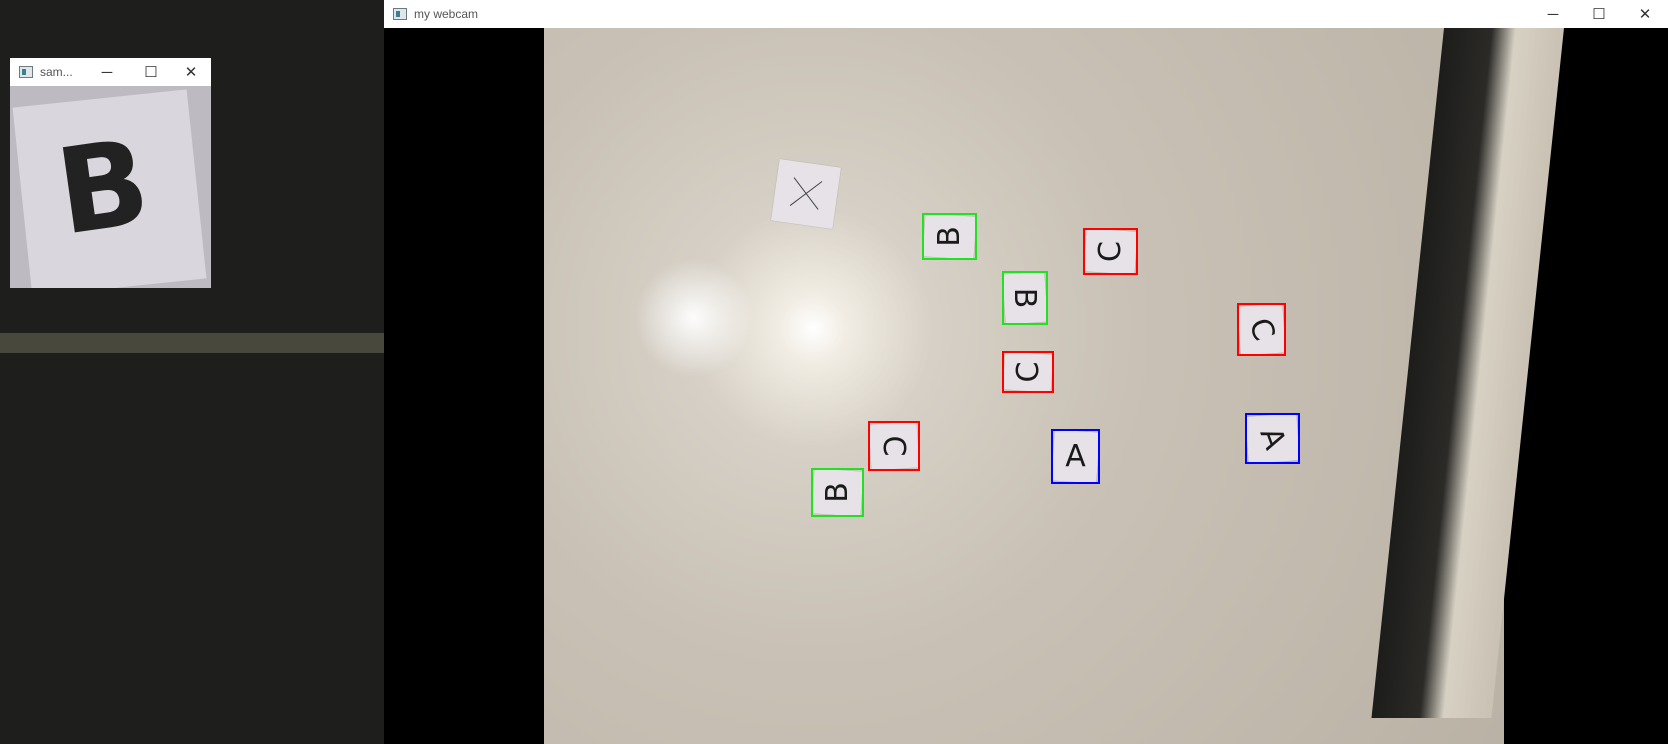 This screenshot has height=744, width=1668. I want to click on sample-titlebar: sam... ─ ☐ ✕, so click(110, 72).